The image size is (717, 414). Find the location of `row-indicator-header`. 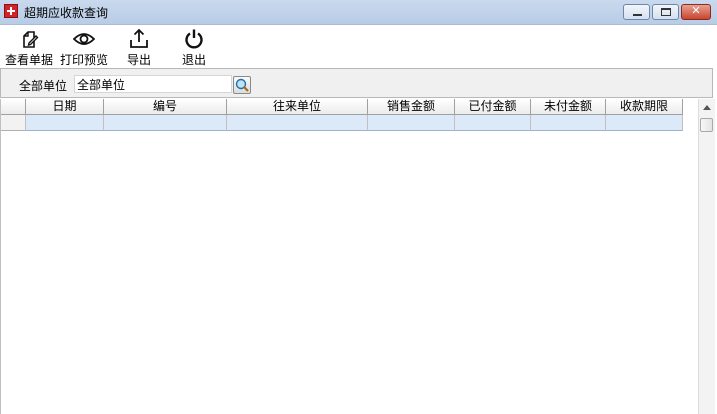

row-indicator-header is located at coordinates (13, 106).